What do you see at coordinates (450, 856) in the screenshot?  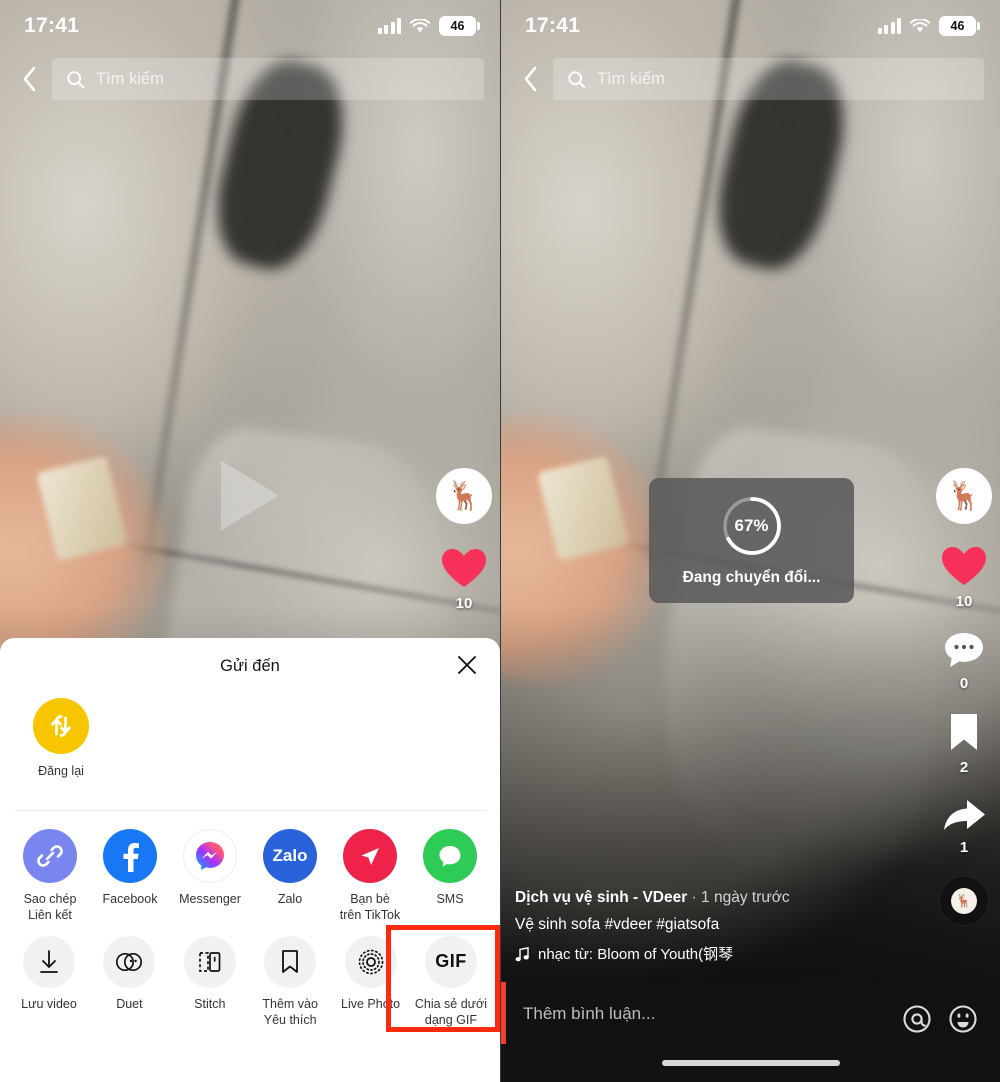 I see `sms-bubble-icon` at bounding box center [450, 856].